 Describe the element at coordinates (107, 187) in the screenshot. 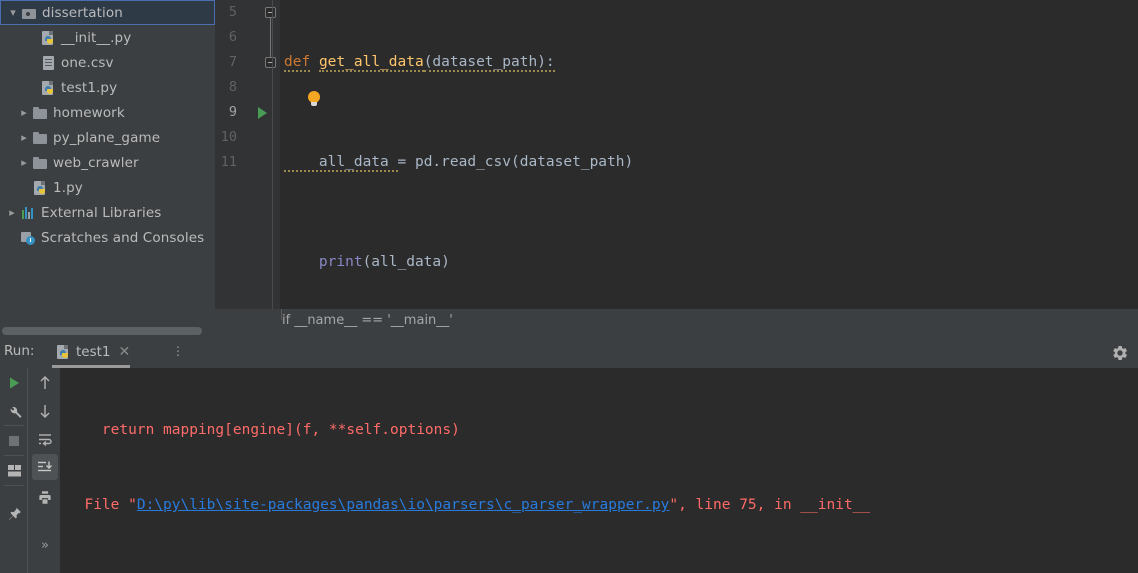

I see `tree-item-1-py: ▸ 1.py` at that location.